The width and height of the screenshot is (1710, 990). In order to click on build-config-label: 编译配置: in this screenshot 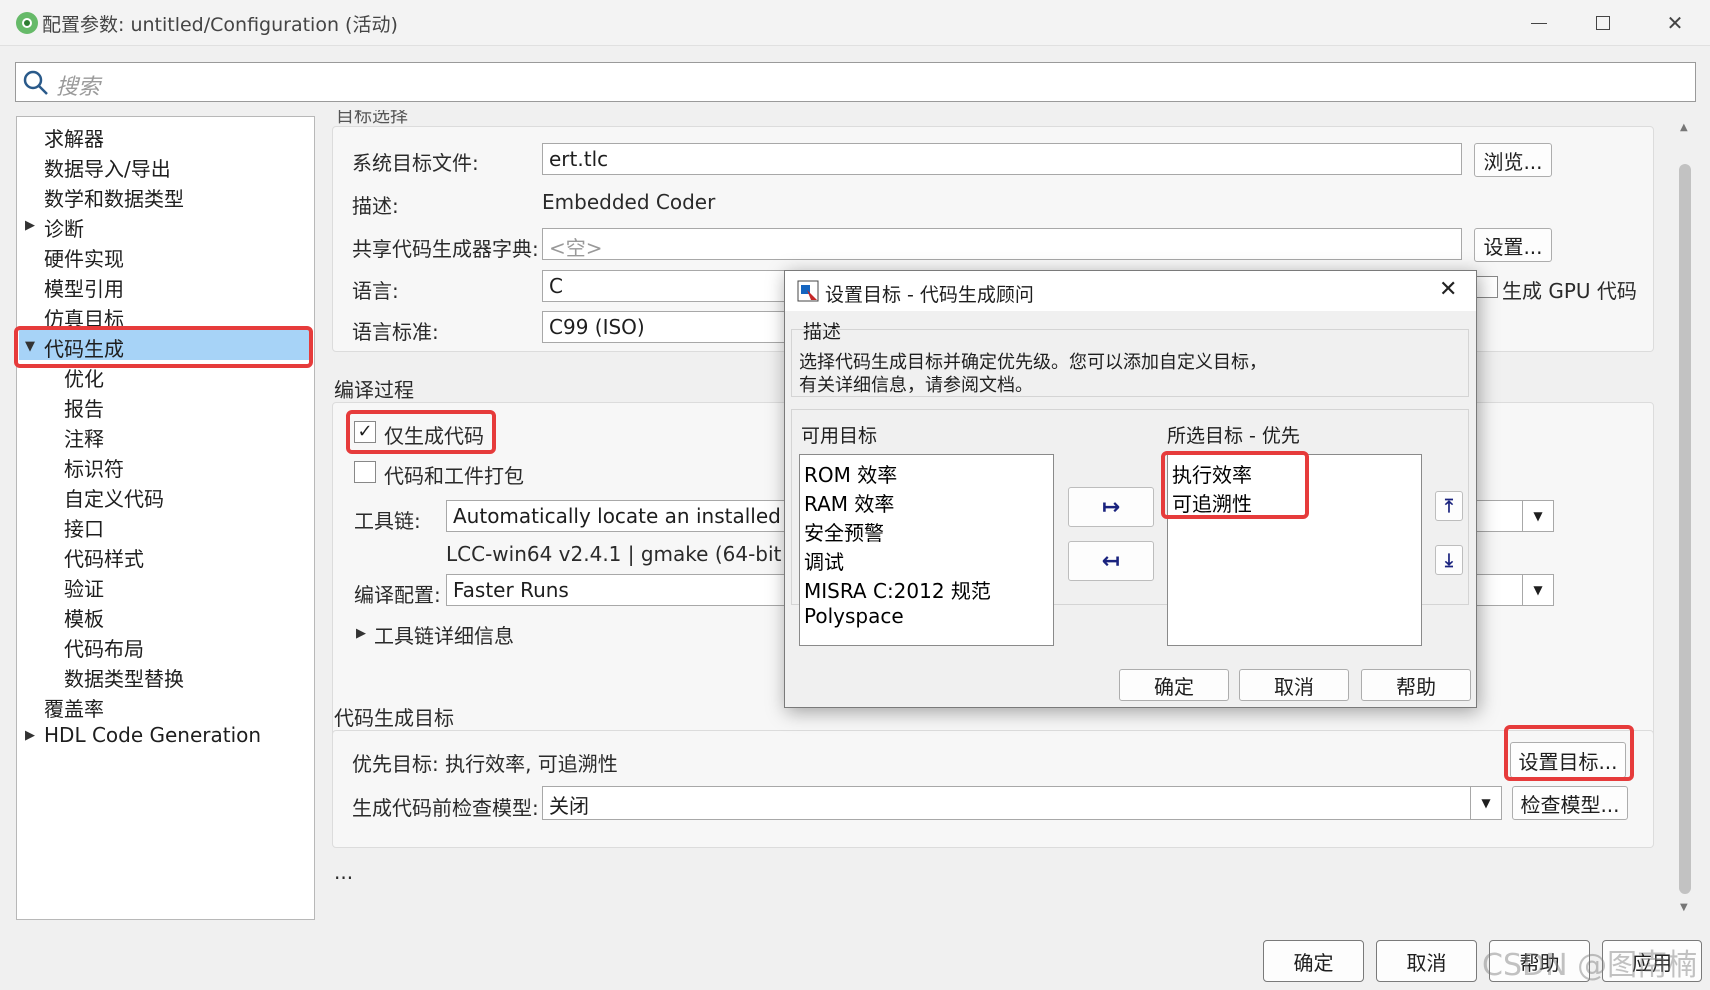, I will do `click(397, 595)`.